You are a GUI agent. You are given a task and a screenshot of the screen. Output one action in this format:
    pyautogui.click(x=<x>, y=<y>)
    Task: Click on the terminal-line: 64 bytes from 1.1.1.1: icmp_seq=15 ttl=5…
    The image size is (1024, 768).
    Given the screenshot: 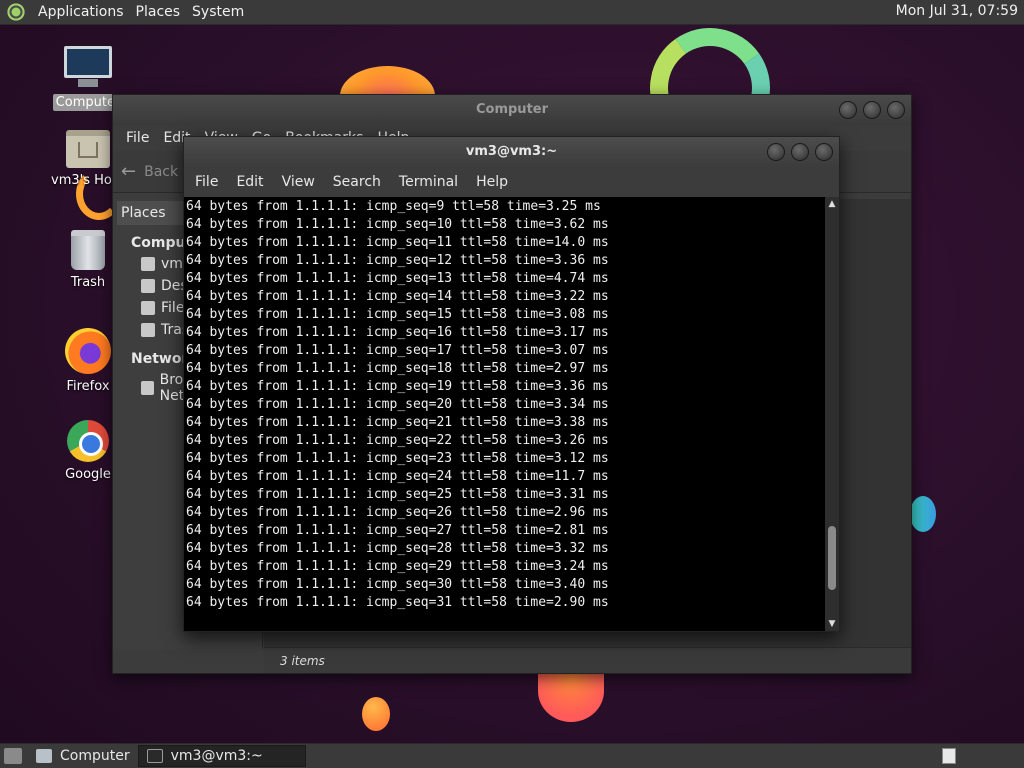 What is the action you would take?
    pyautogui.click(x=397, y=314)
    